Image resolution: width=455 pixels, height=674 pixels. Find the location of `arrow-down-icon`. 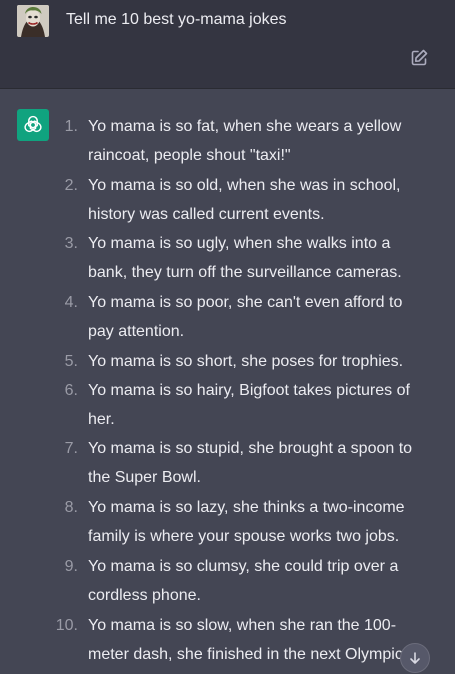

arrow-down-icon is located at coordinates (415, 658).